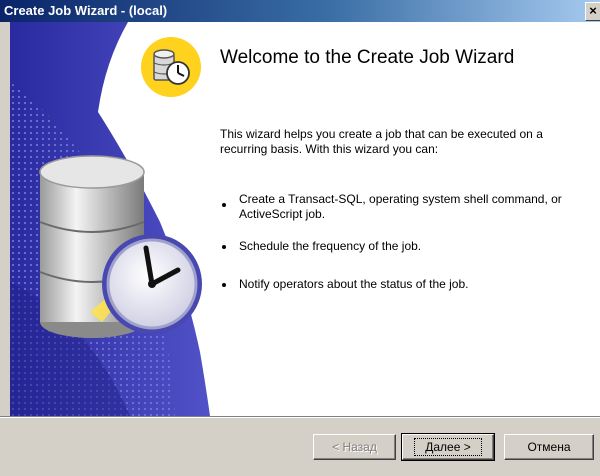  I want to click on next-button: Далее >, so click(448, 447).